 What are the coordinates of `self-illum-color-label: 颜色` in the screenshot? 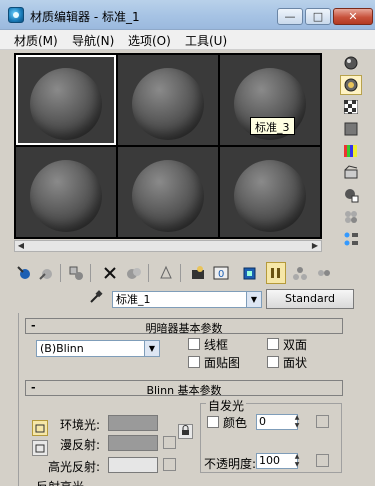 It's located at (235, 423).